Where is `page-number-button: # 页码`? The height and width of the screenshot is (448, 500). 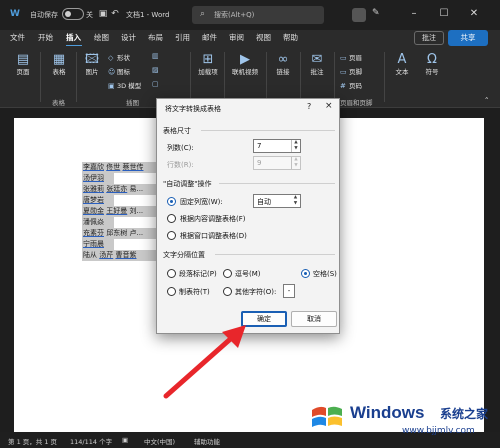
page-number-button: # 页码 is located at coordinates (351, 85).